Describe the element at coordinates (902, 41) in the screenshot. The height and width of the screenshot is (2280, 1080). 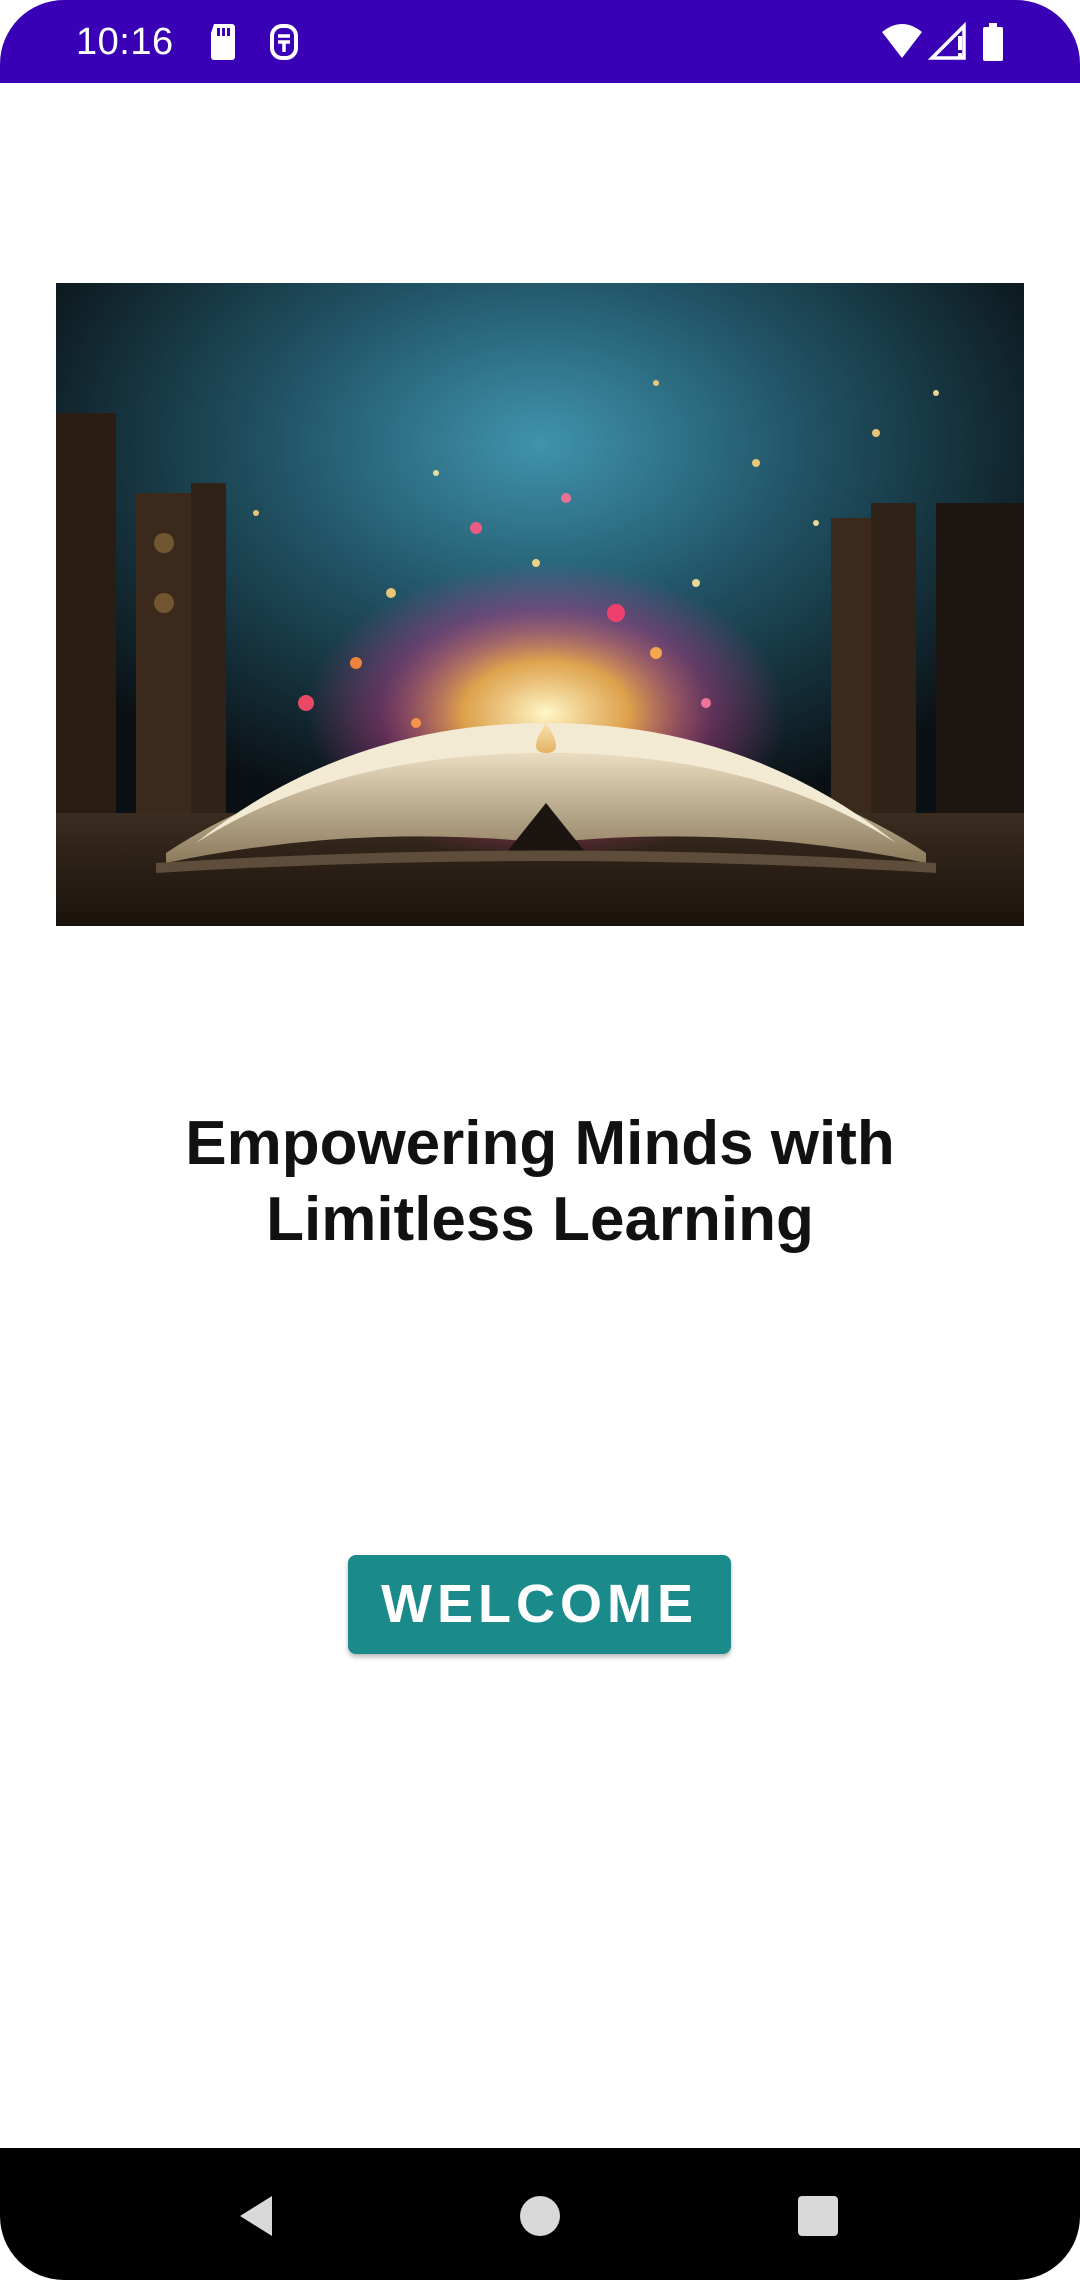
I see `wifi-icon` at that location.